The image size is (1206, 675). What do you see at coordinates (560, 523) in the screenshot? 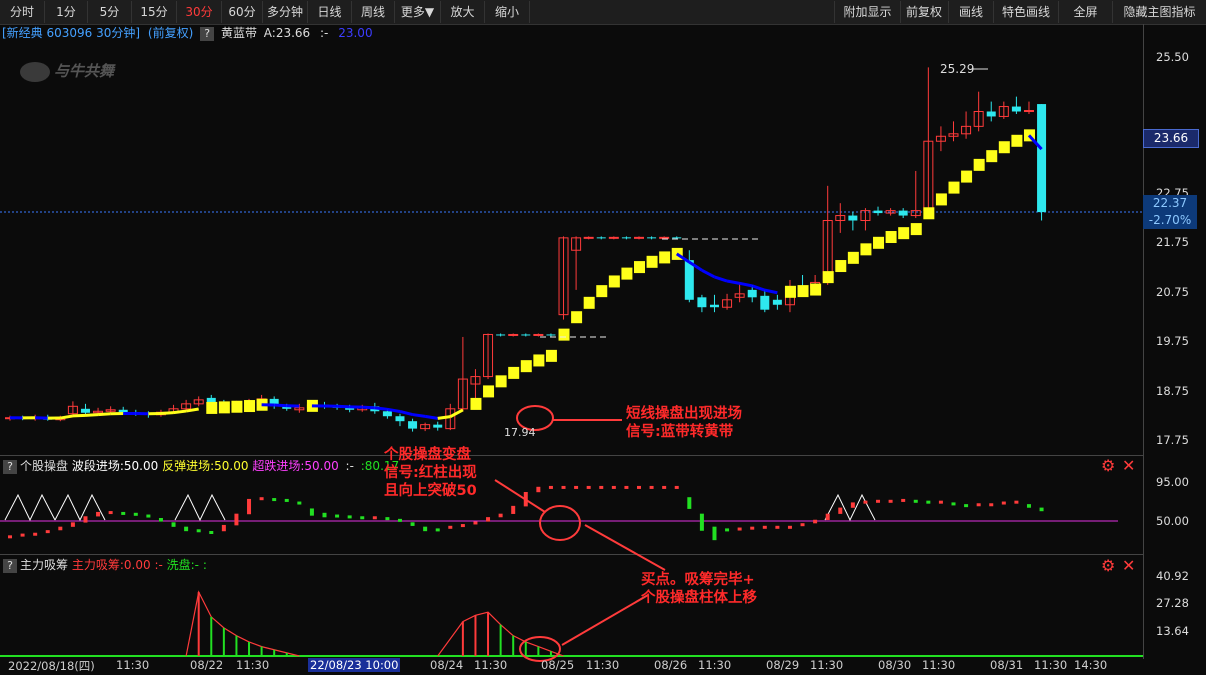
I see `annotation-circle` at bounding box center [560, 523].